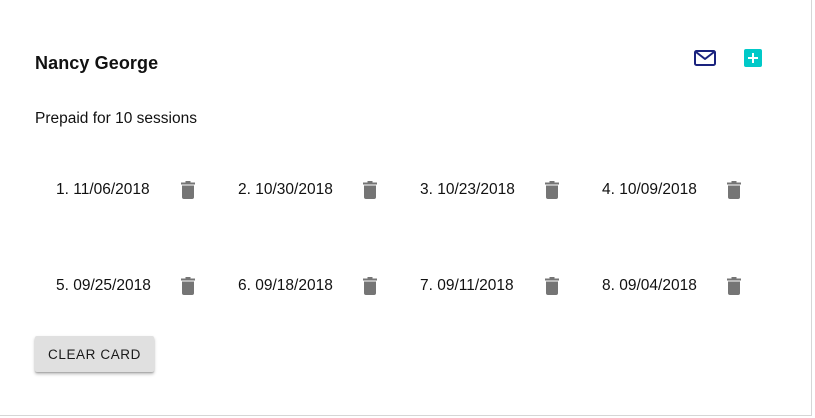 Image resolution: width=815 pixels, height=418 pixels. What do you see at coordinates (649, 189) in the screenshot?
I see `session-date: 4. 10/09/2018` at bounding box center [649, 189].